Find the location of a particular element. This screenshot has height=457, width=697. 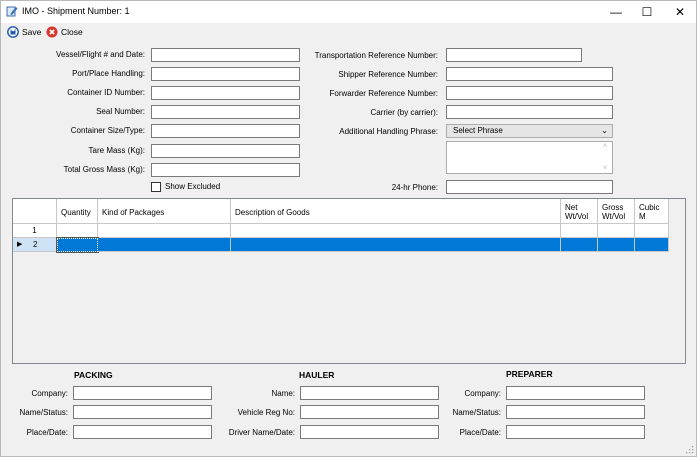

packing-heading: PACKING is located at coordinates (93, 375).